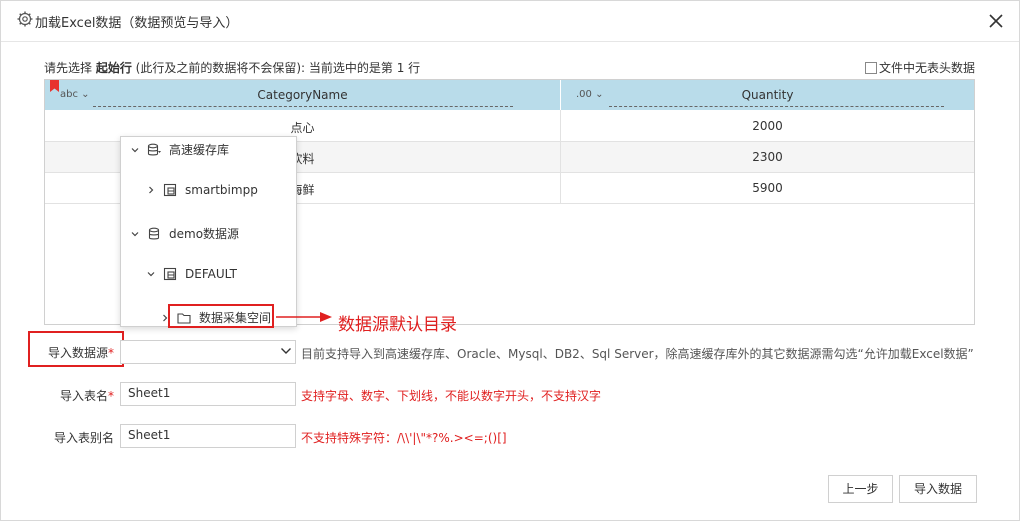  I want to click on tree-node-label: DEFAULT, so click(211, 274).